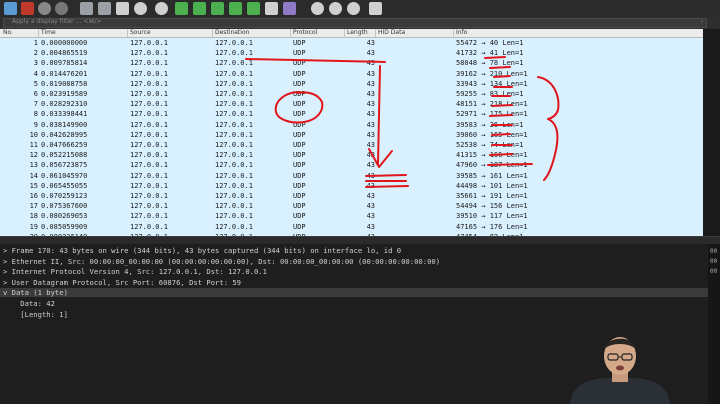 Image resolution: width=720 pixels, height=404 pixels. What do you see at coordinates (492, 73) in the screenshot?
I see `packet-cell-info: 39162 → 210 Len=1` at bounding box center [492, 73].